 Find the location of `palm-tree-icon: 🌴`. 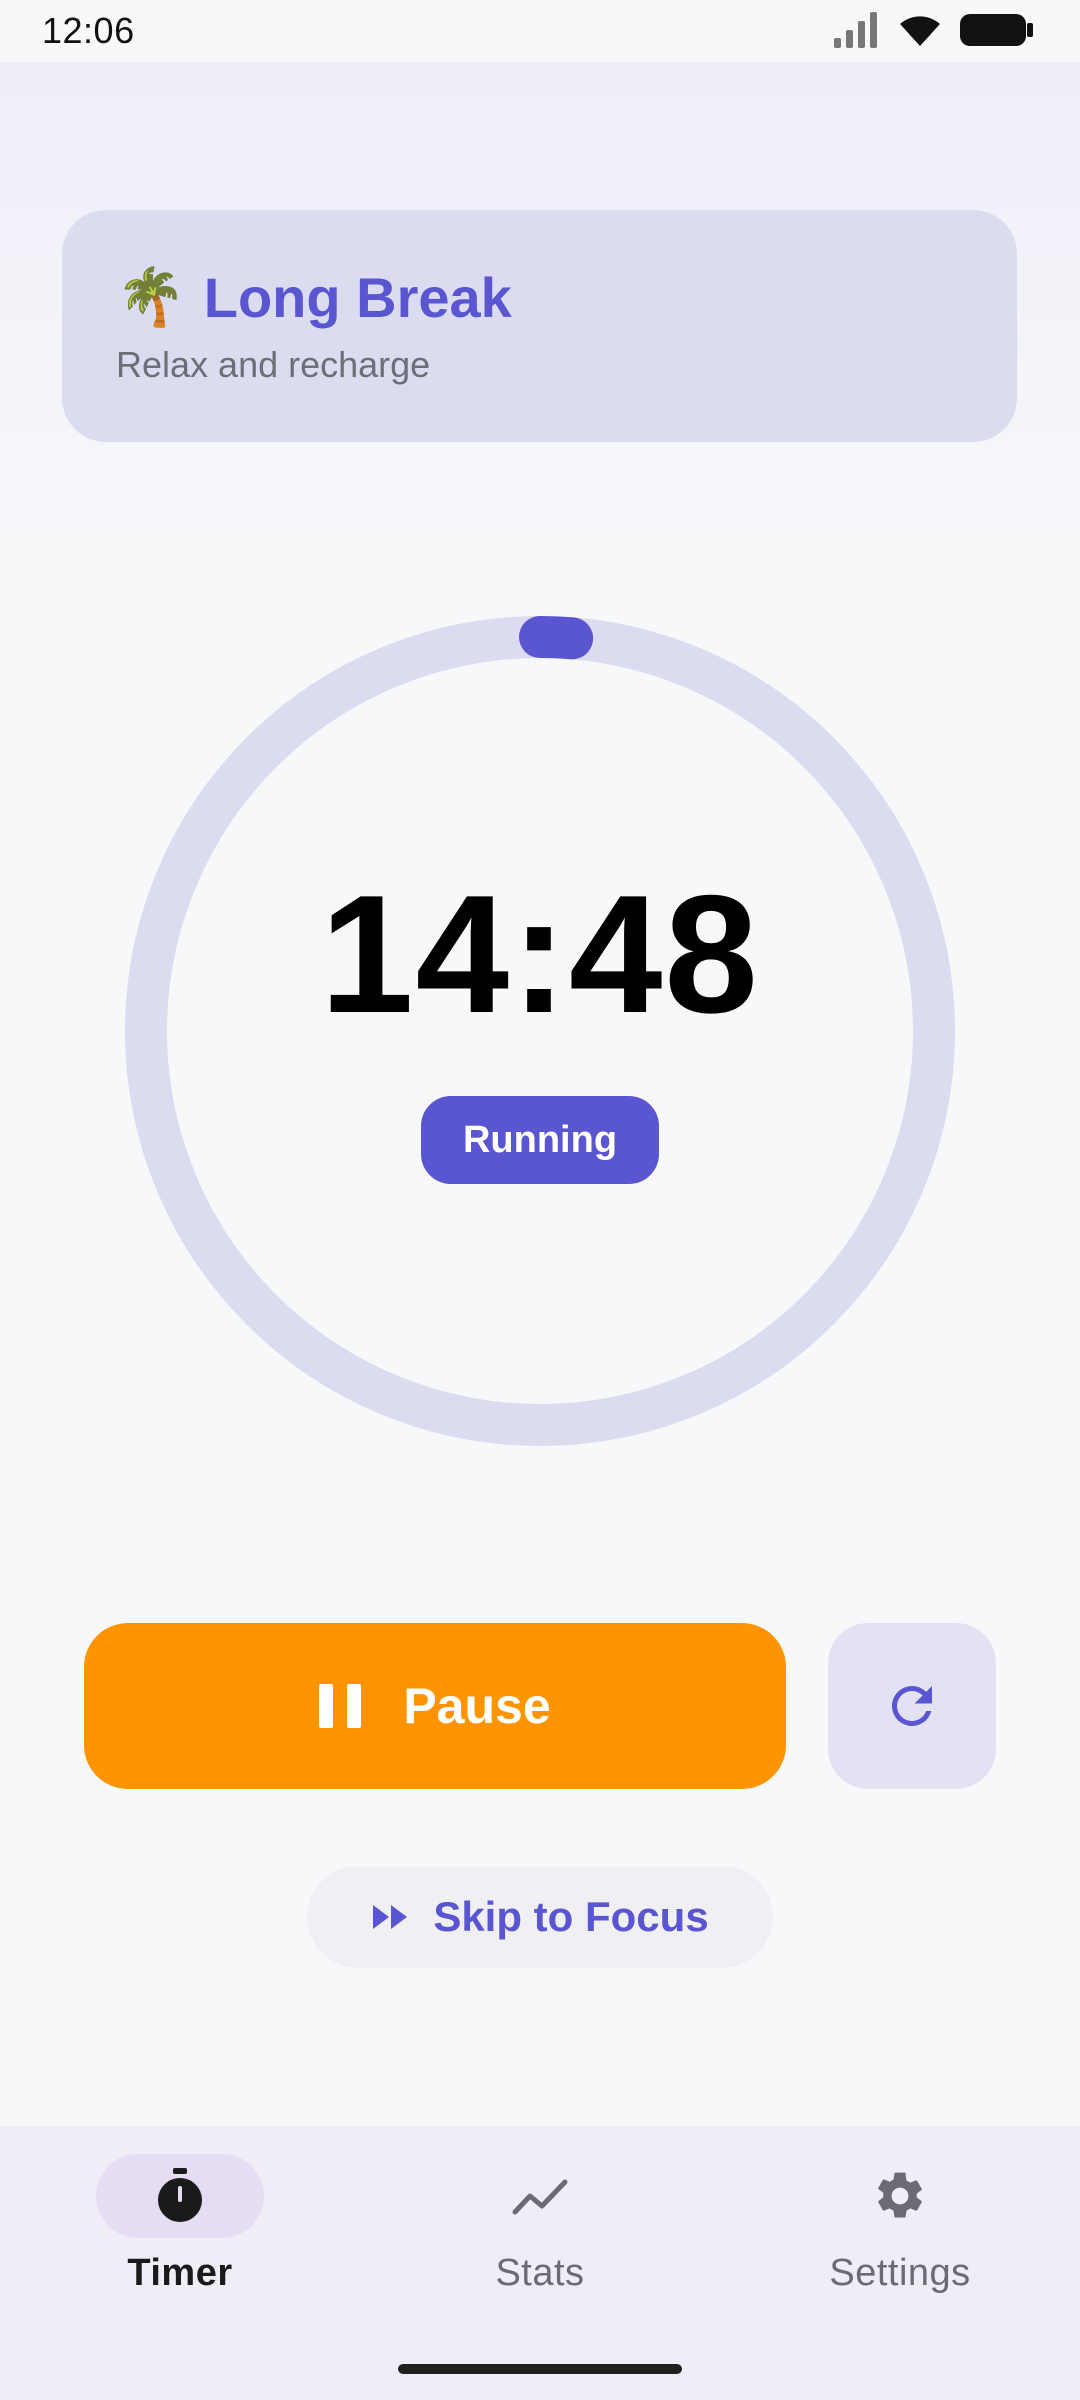

palm-tree-icon: 🌴 is located at coordinates (151, 296).